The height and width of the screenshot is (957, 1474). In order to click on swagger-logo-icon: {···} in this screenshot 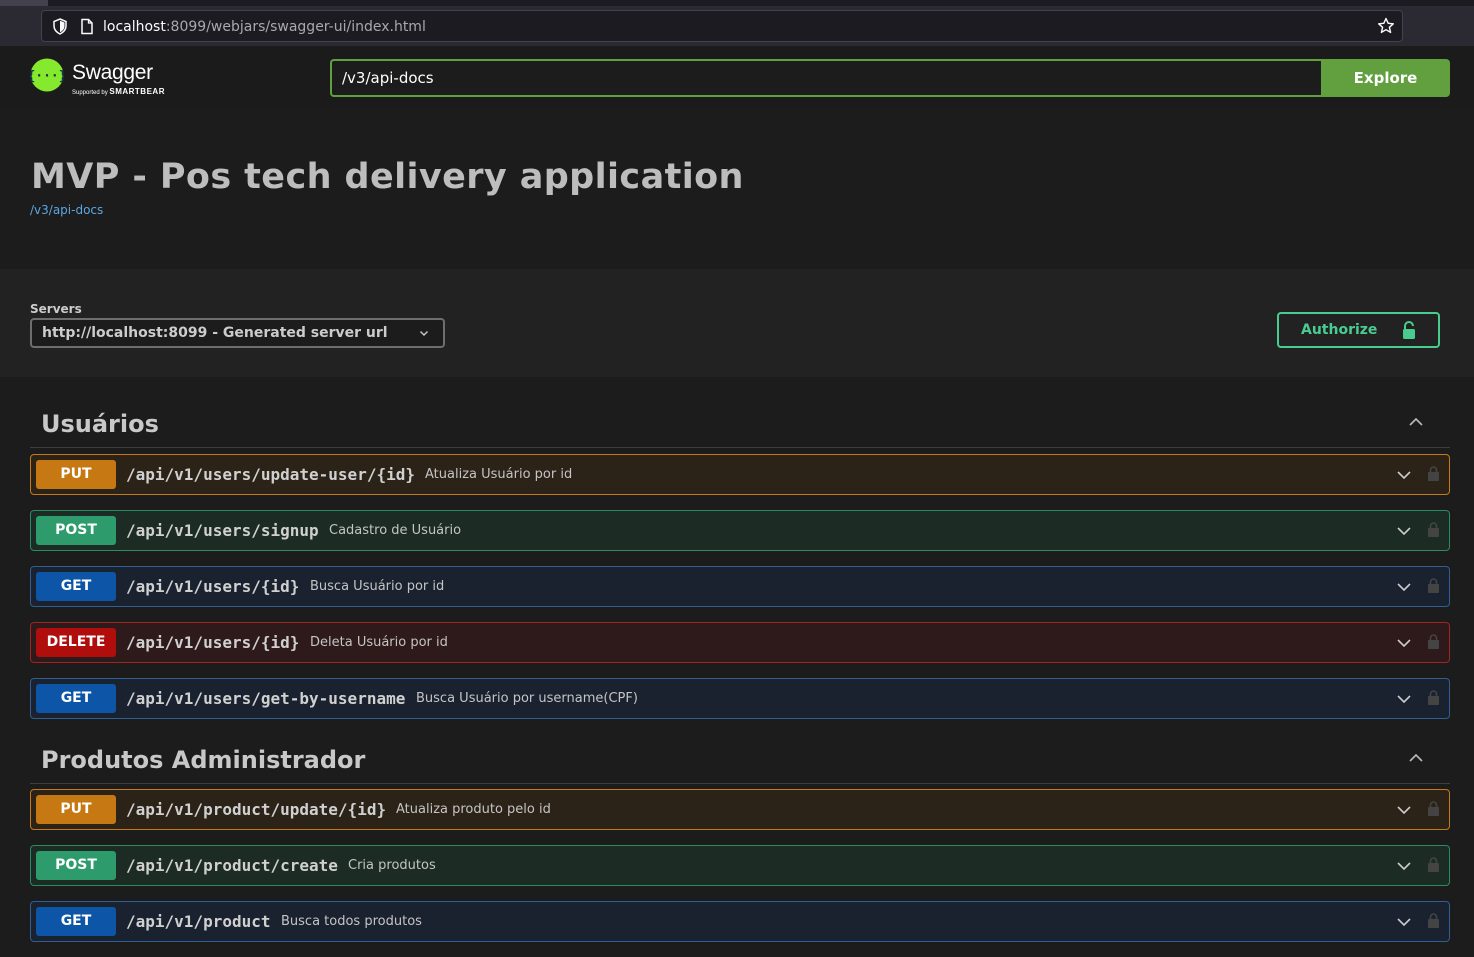, I will do `click(47, 75)`.